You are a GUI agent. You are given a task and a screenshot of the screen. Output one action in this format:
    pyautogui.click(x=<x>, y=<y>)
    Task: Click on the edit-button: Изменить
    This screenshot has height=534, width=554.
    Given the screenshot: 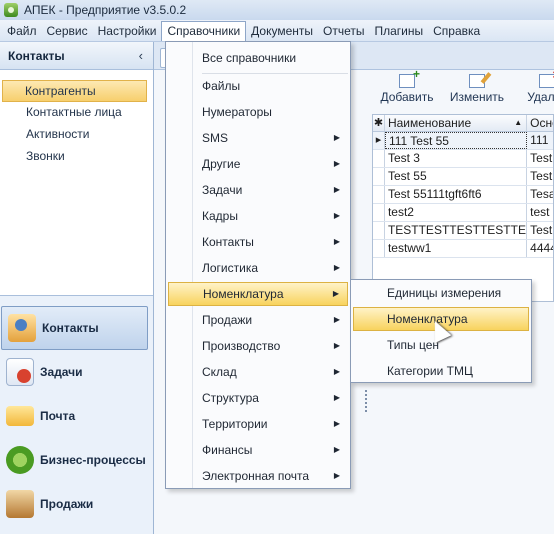 What is the action you would take?
    pyautogui.click(x=477, y=92)
    